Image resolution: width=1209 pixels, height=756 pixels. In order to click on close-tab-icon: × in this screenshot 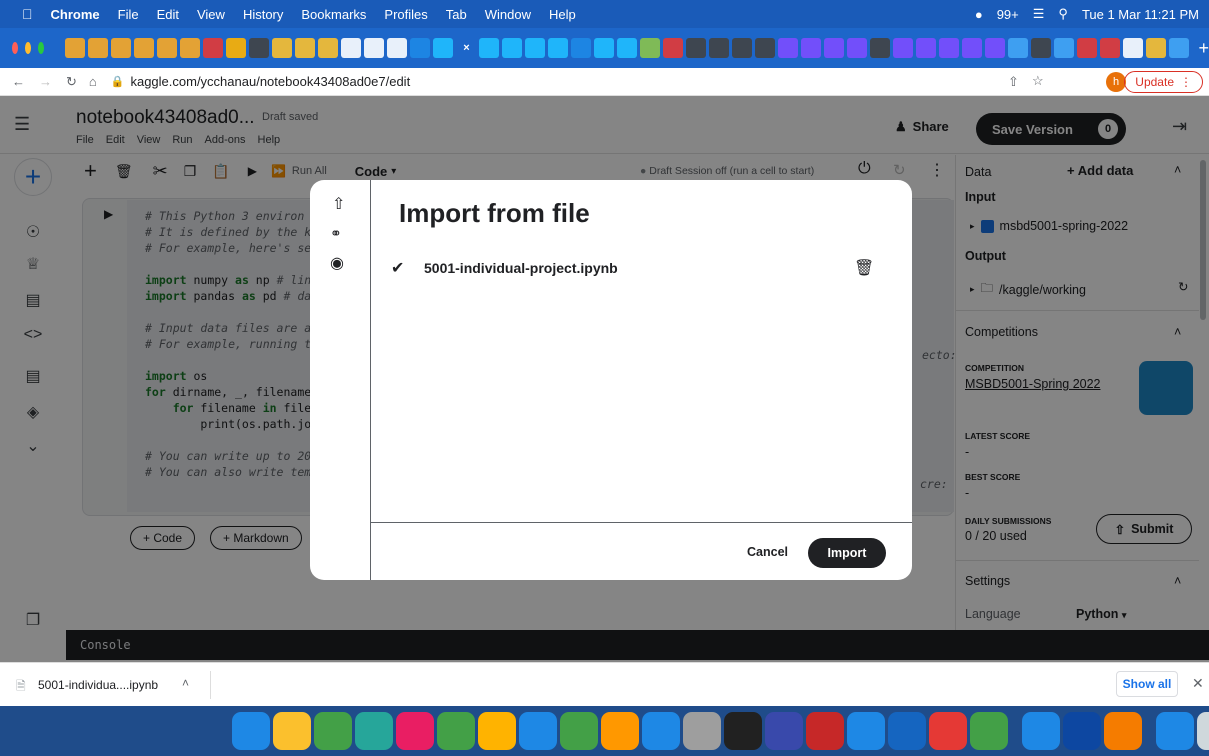, I will do `click(466, 48)`.